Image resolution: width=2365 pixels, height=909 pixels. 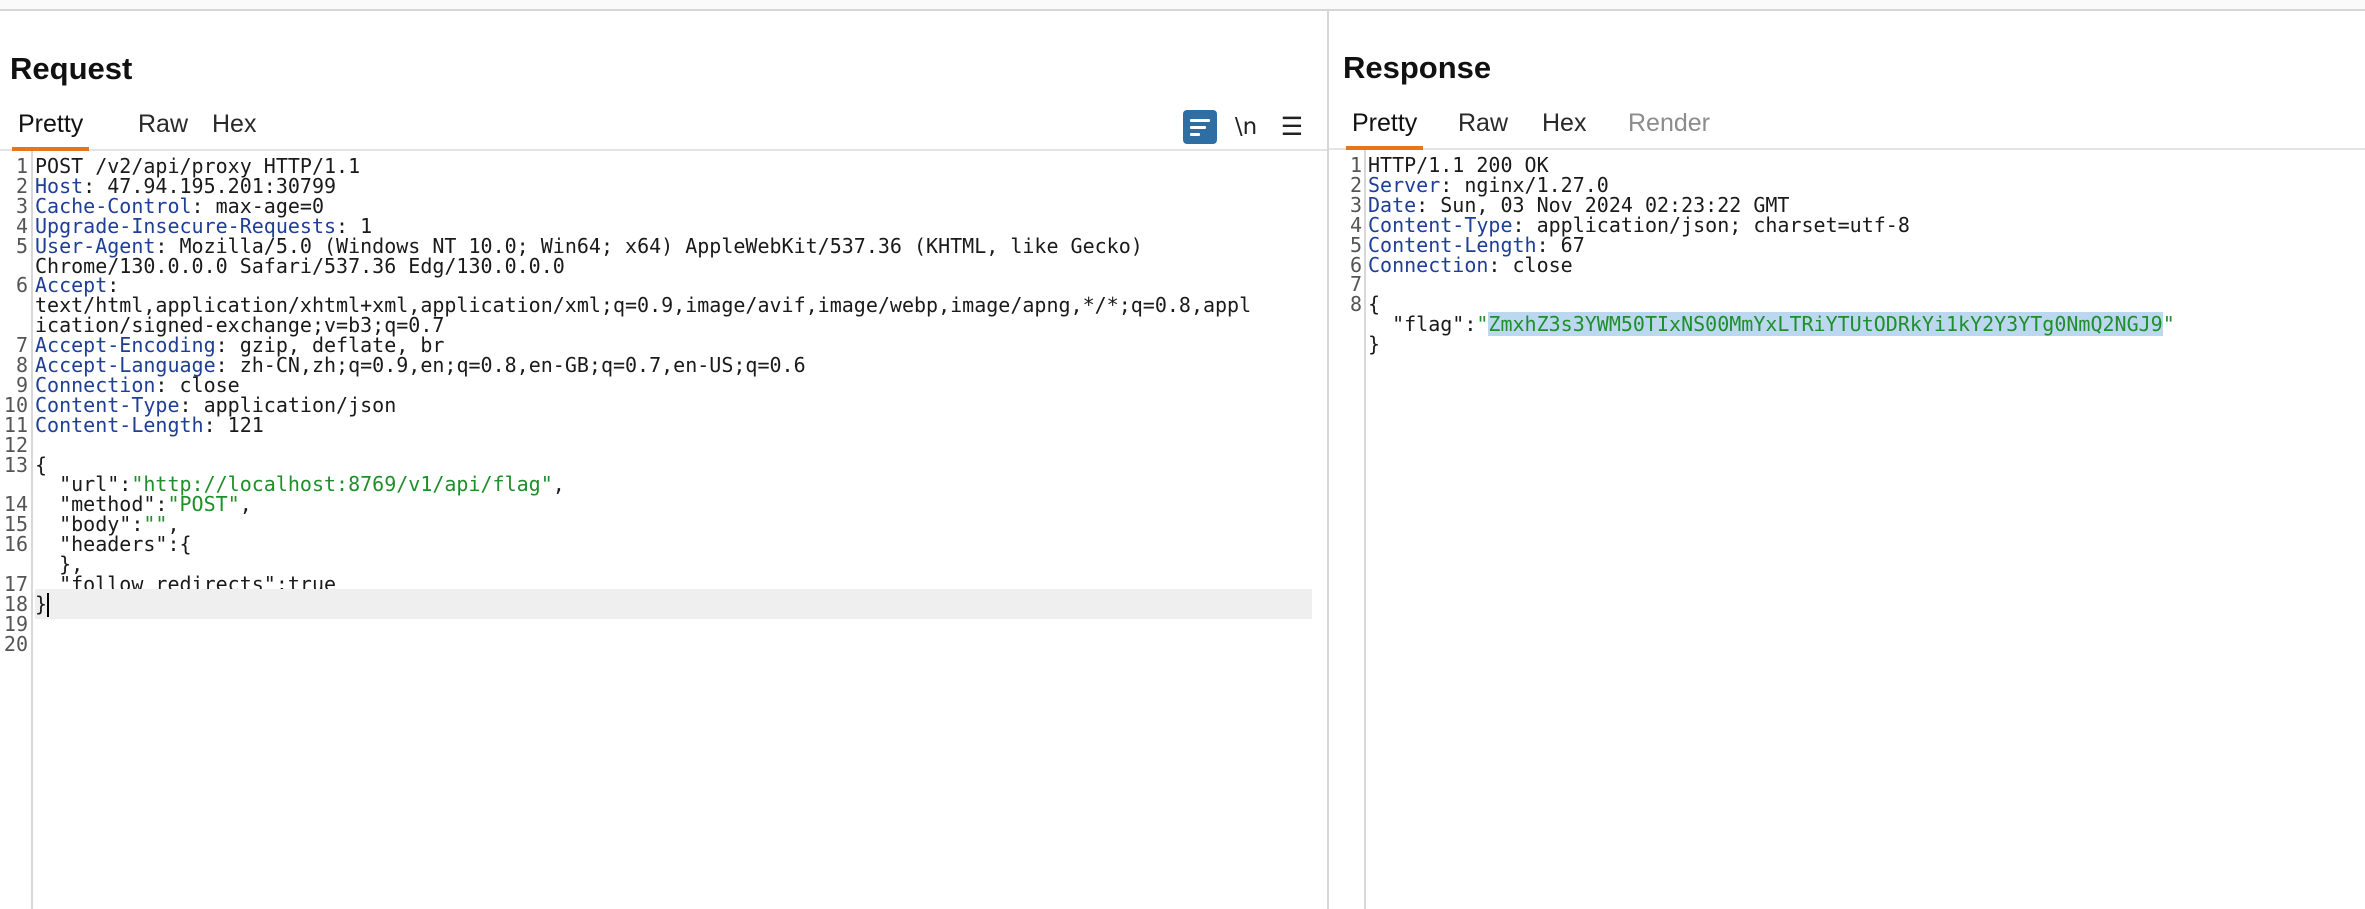 What do you see at coordinates (1385, 129) in the screenshot?
I see `tab-response-pretty: Pretty` at bounding box center [1385, 129].